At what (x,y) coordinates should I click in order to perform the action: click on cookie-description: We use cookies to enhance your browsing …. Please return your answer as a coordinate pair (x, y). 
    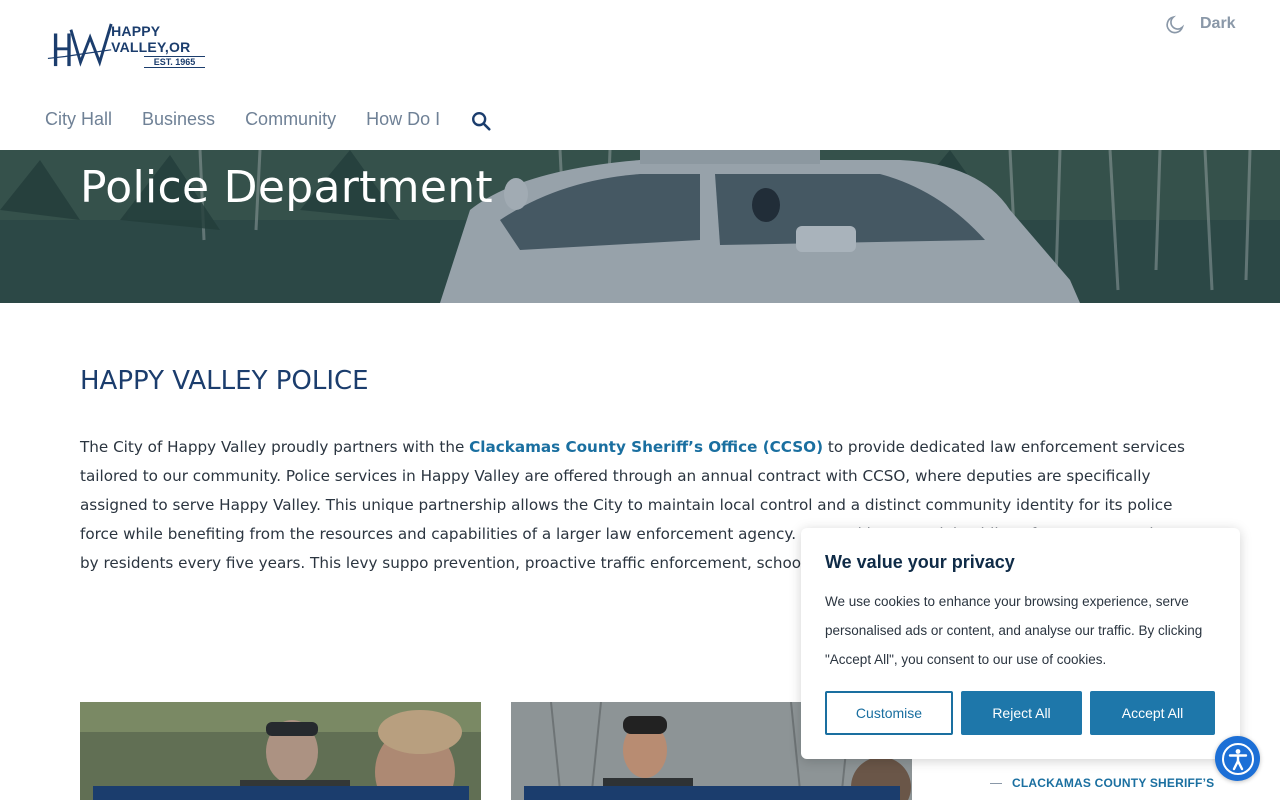
    Looking at the image, I should click on (1014, 630).